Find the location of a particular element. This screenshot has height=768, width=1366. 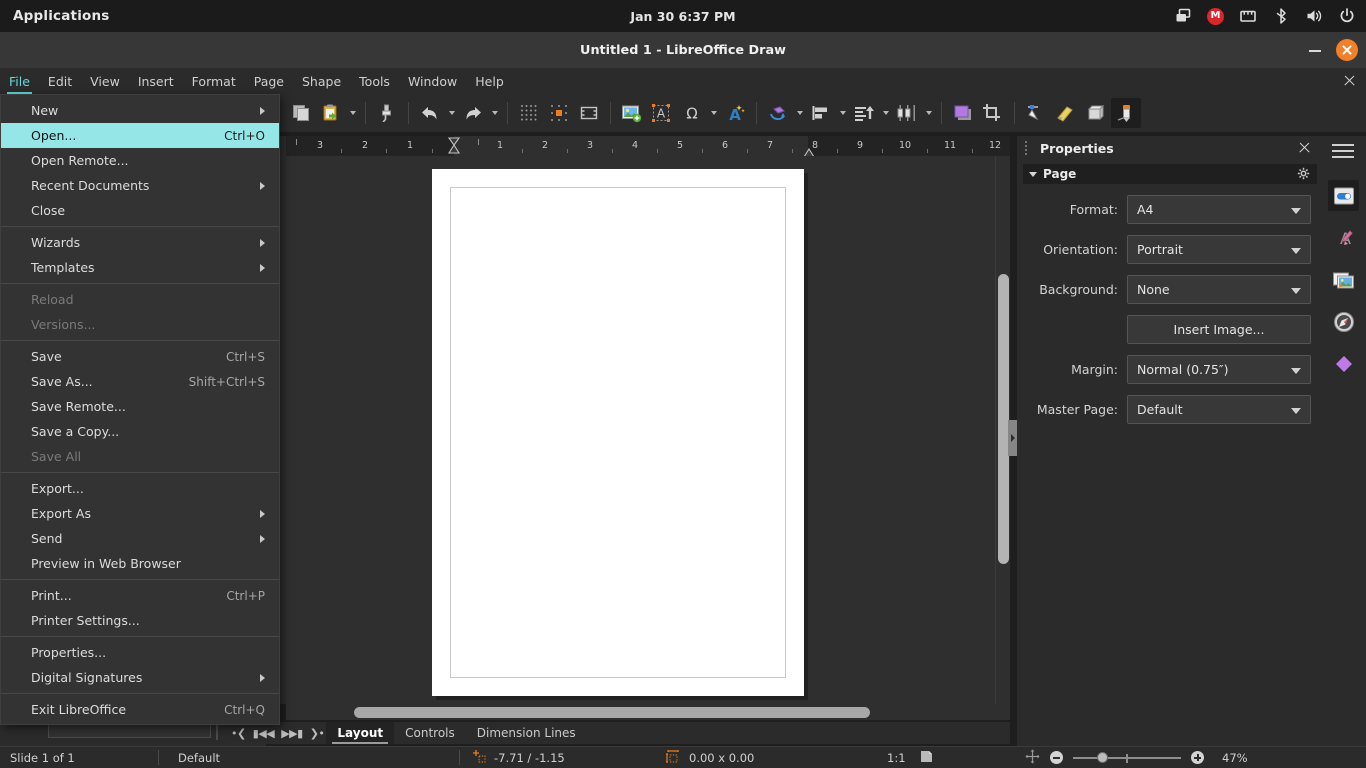

close-button is located at coordinates (1347, 50).